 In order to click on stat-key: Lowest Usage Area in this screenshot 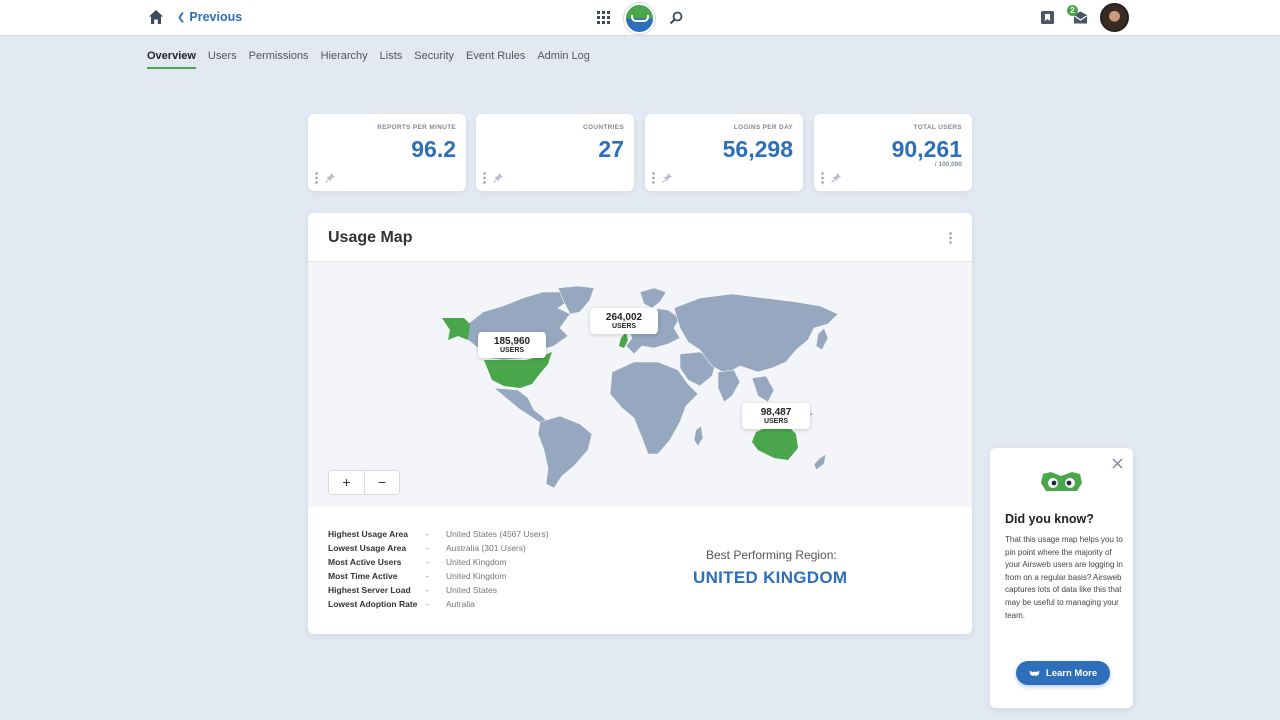, I will do `click(367, 548)`.